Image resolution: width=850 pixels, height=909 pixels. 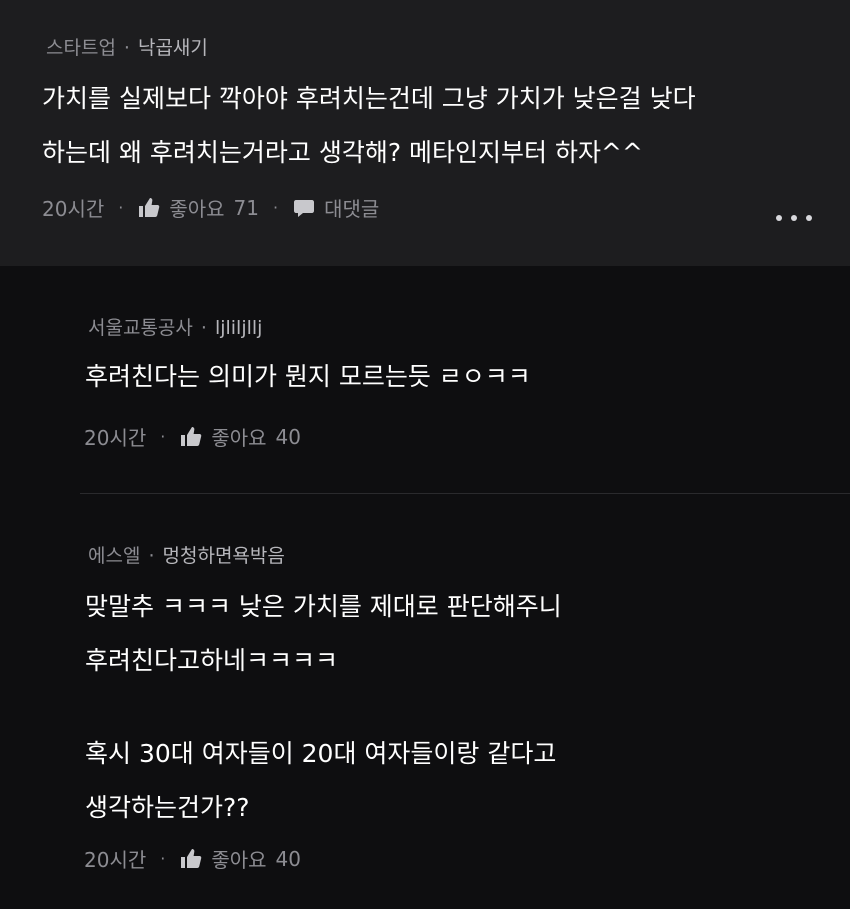 I want to click on reply-button: 대댓글, so click(x=335, y=207).